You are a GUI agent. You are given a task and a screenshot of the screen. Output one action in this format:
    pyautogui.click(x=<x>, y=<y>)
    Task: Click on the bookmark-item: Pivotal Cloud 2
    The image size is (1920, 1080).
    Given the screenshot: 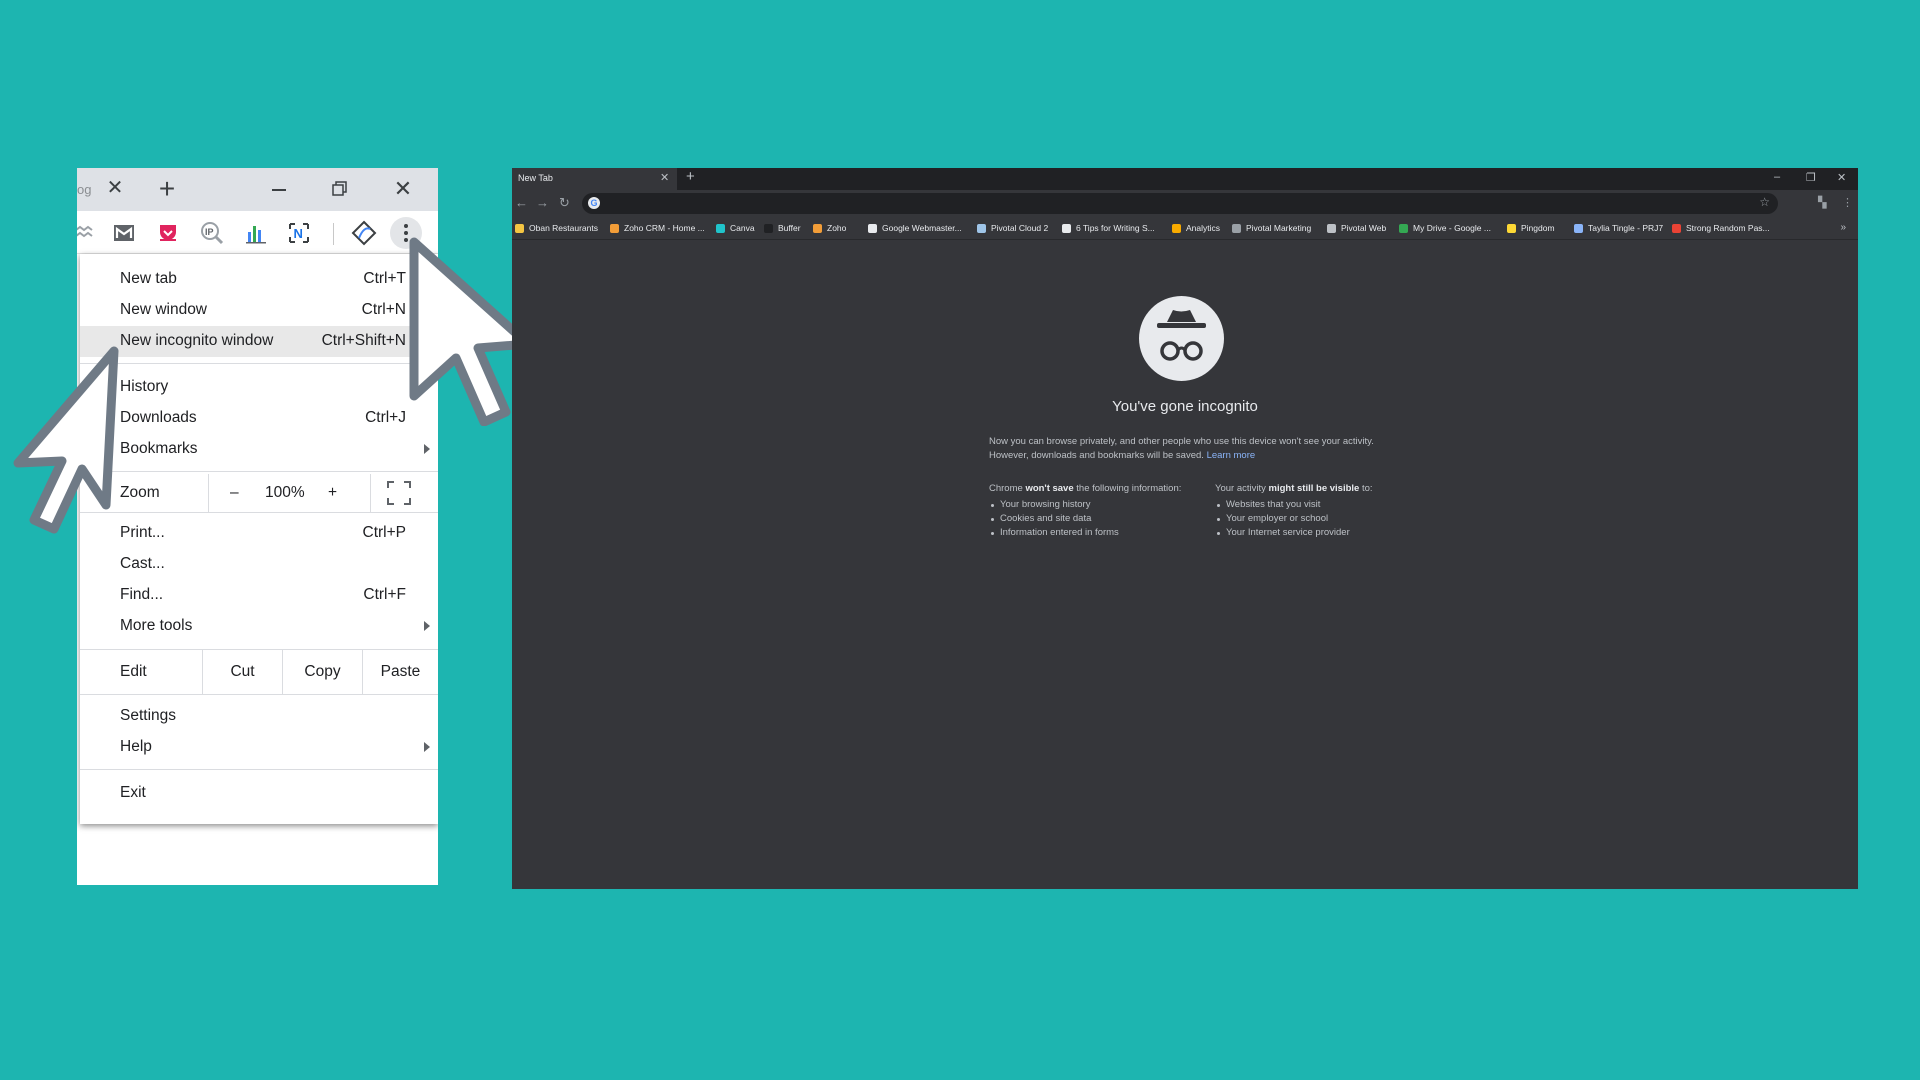 What is the action you would take?
    pyautogui.click(x=1012, y=228)
    